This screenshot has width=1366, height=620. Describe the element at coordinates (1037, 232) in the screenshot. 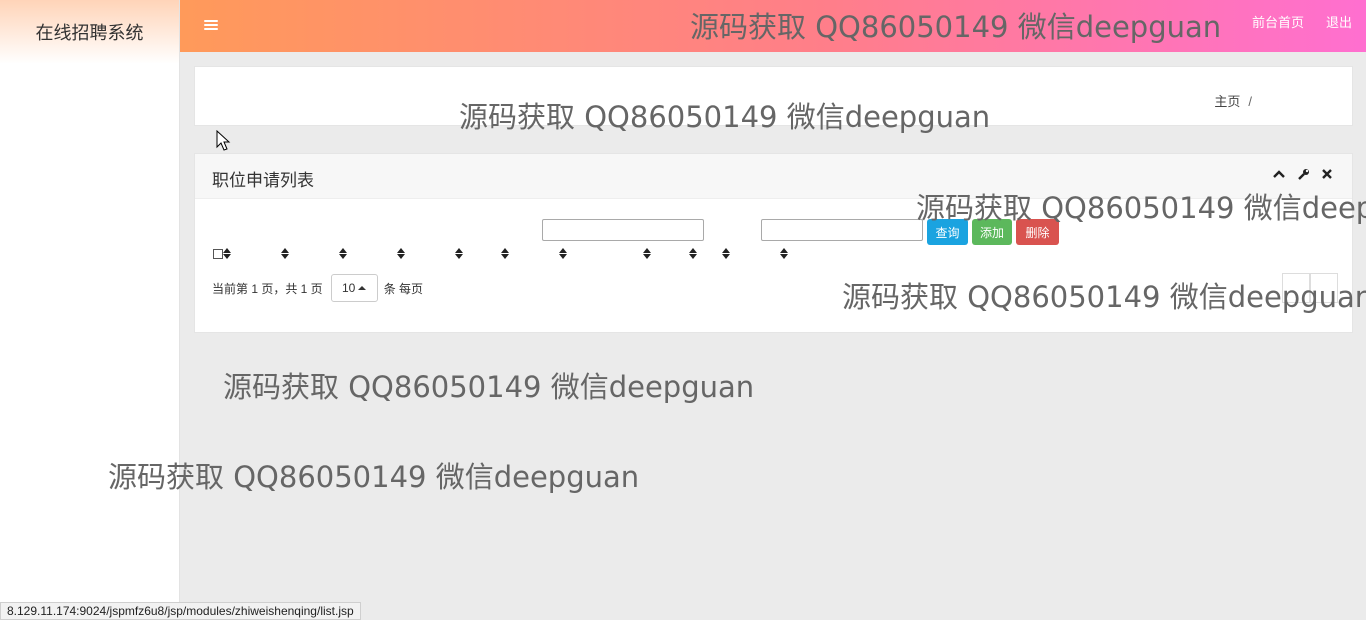

I see `delete-button: 删除` at that location.